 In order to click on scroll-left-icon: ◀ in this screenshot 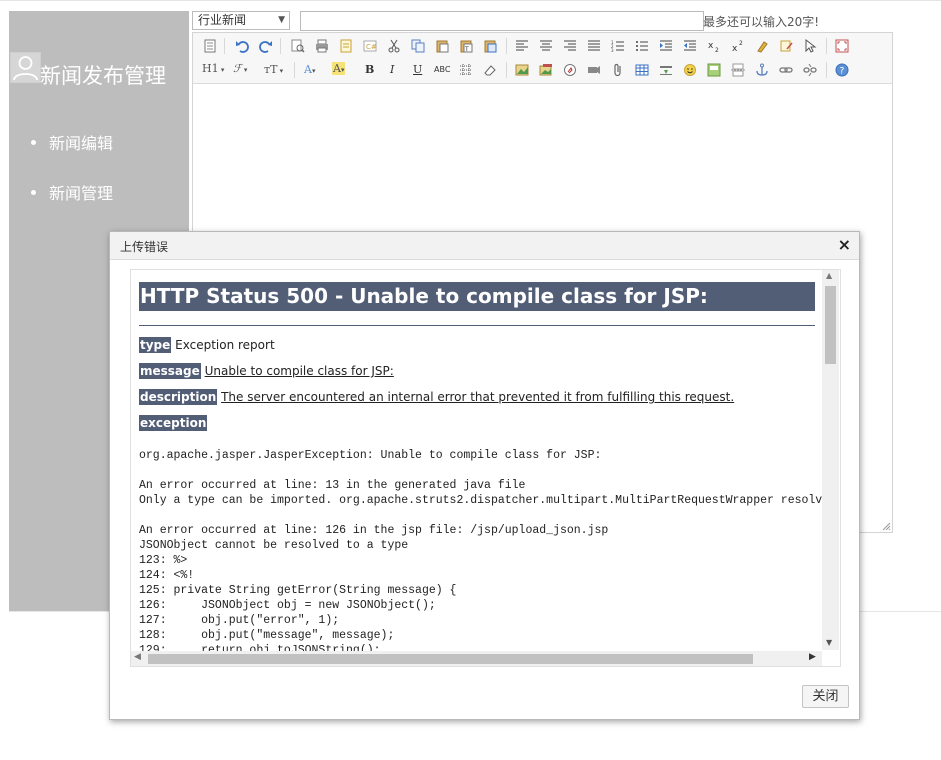, I will do `click(137, 657)`.